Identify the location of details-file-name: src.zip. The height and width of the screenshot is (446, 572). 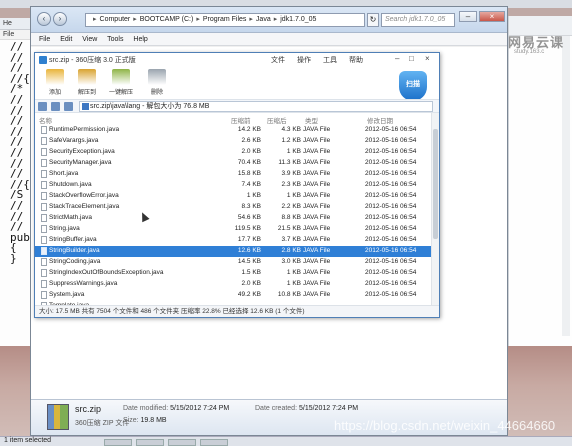
(88, 409).